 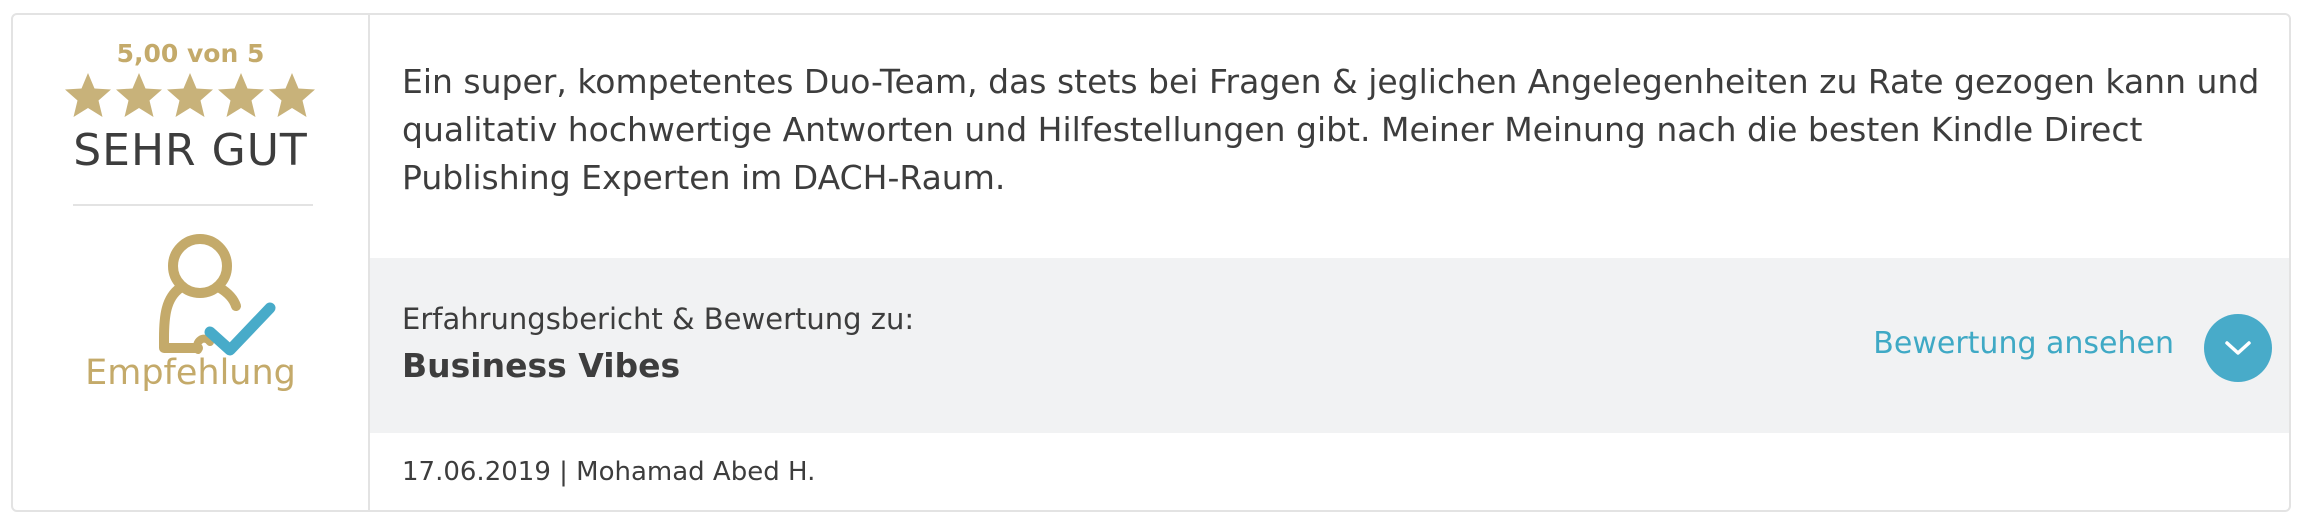 I want to click on rating-panel: 5,00 von 5 SEHR GUT Empfehlung, so click(x=191, y=262).